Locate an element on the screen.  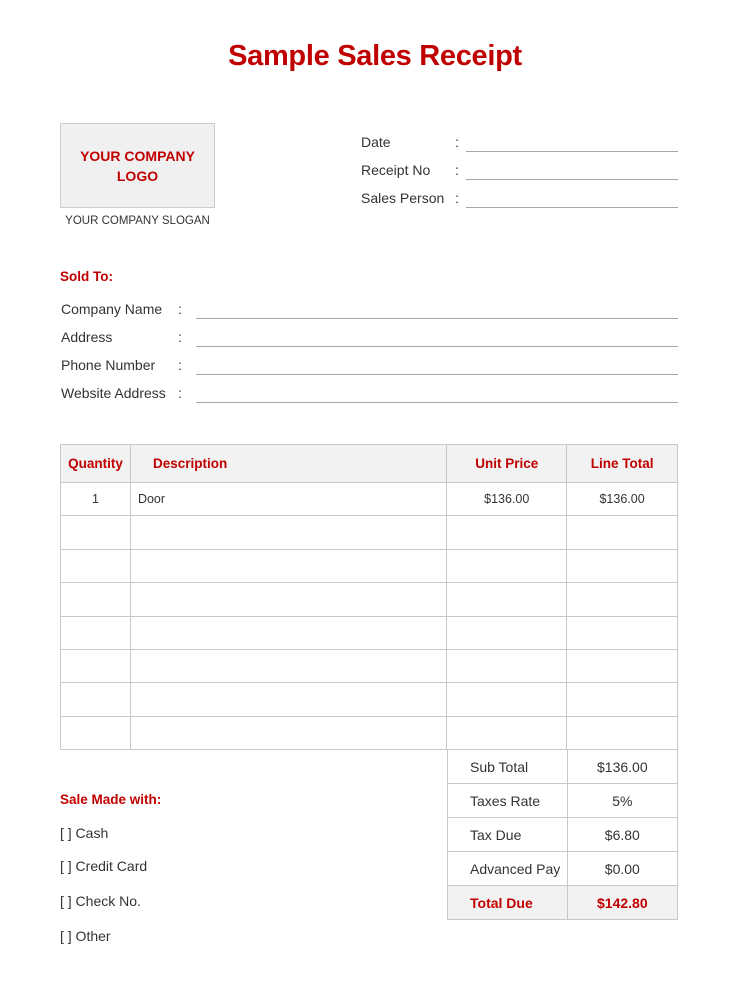
phone-number-label: Phone Number is located at coordinates (108, 365).